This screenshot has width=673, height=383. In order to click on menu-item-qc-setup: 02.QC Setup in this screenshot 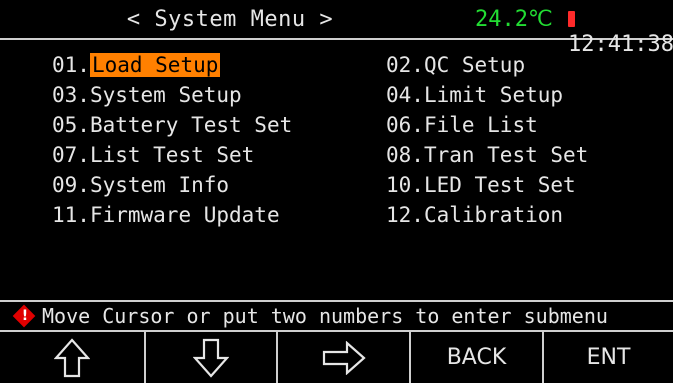, I will do `click(455, 65)`.